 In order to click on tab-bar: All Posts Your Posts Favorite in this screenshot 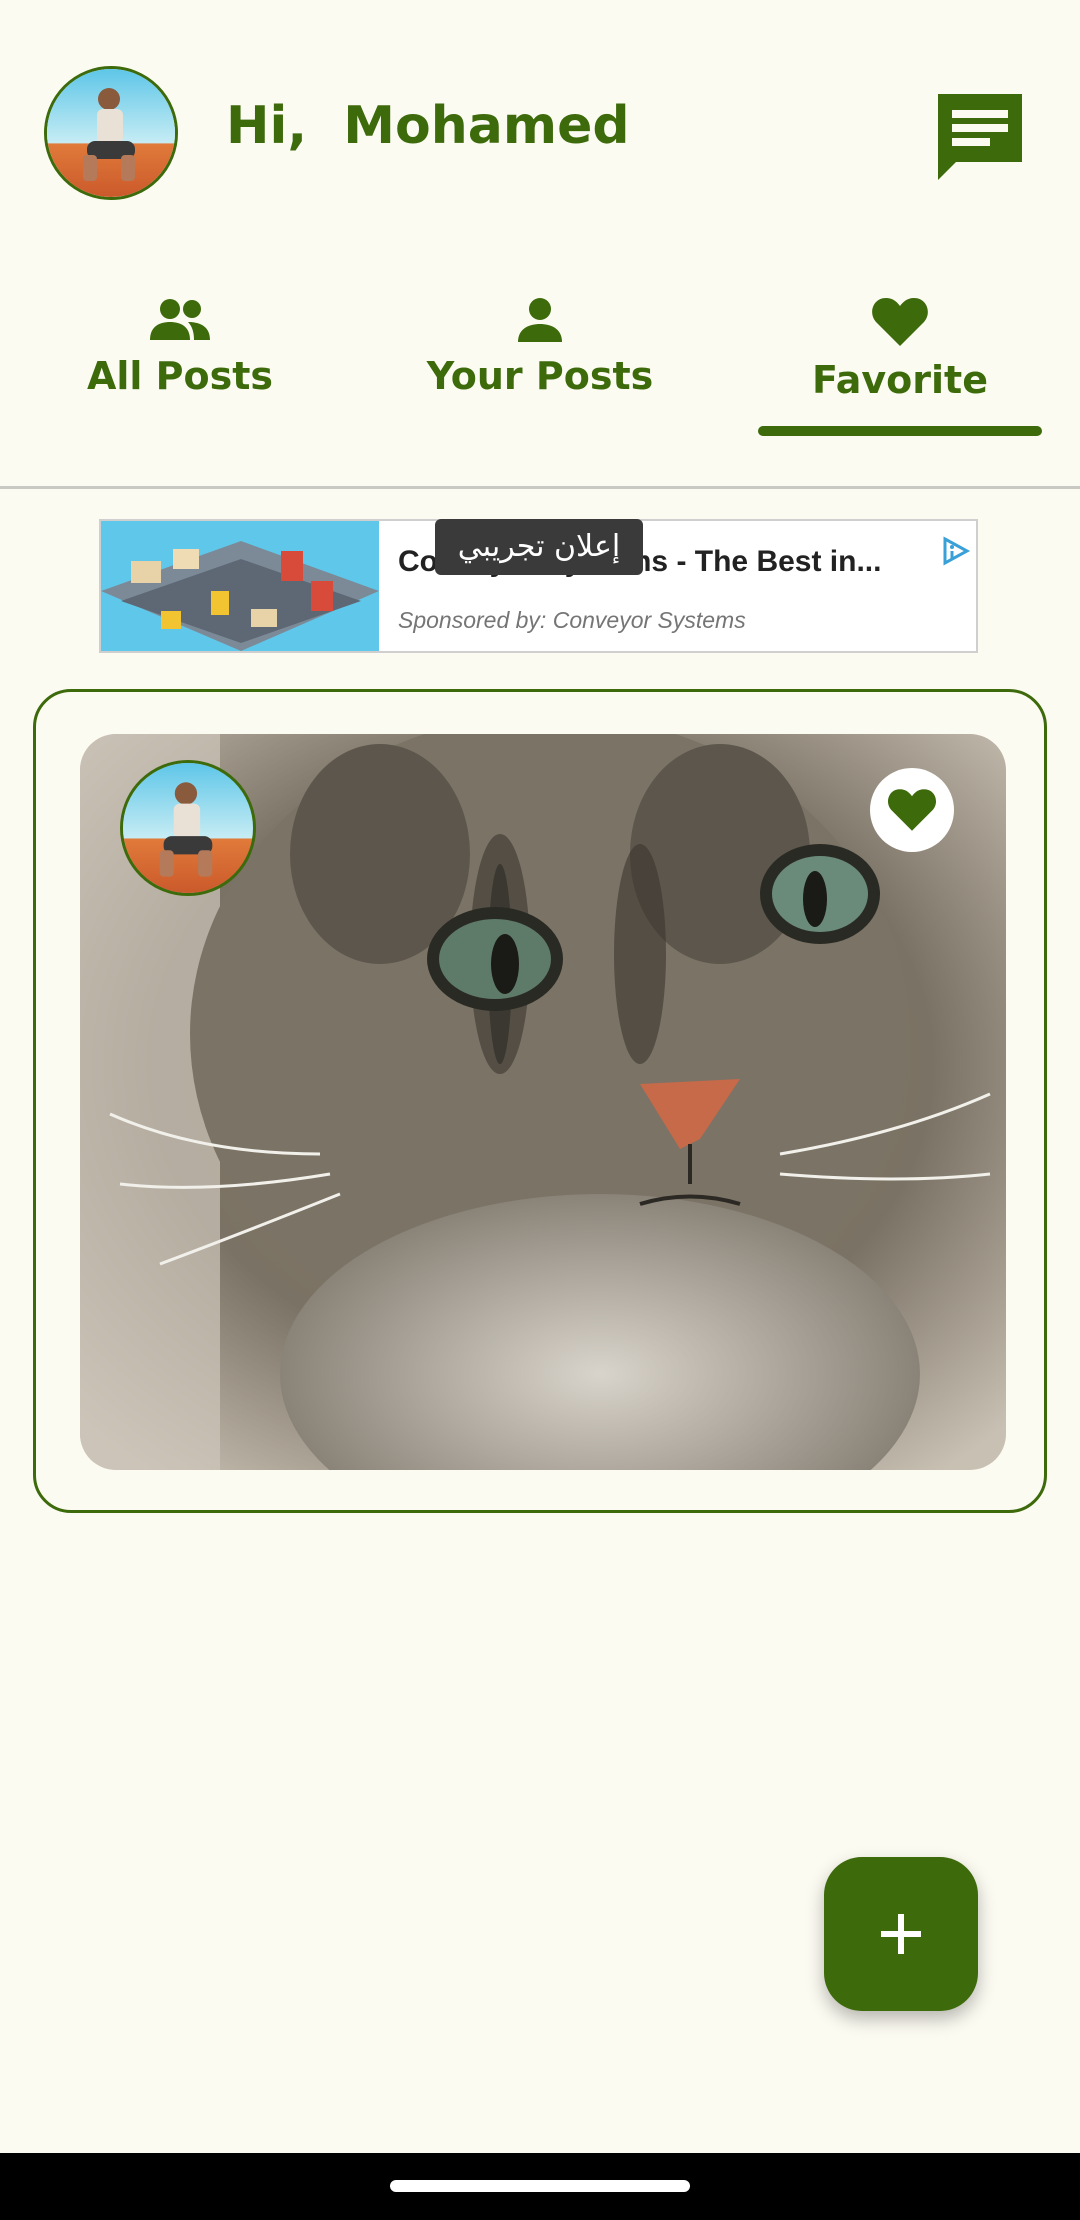, I will do `click(540, 385)`.